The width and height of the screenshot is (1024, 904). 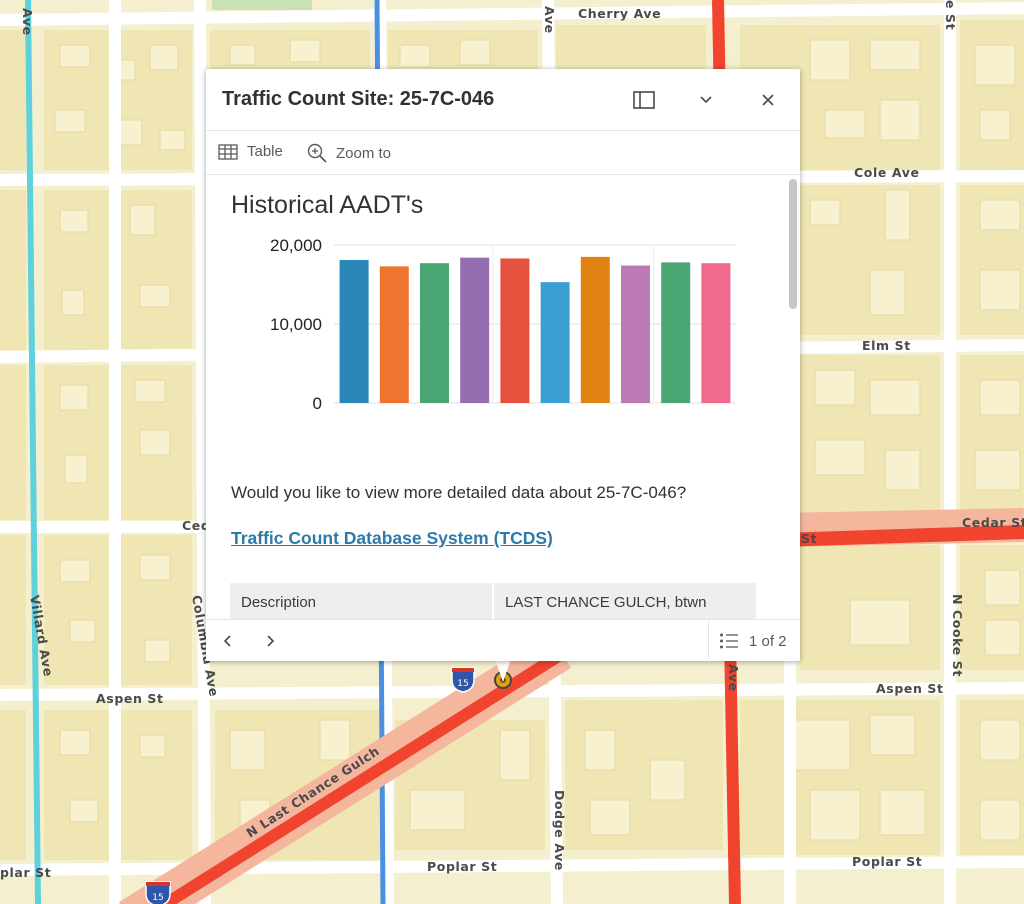 What do you see at coordinates (493, 601) in the screenshot?
I see `attribute-table: Description LAST CHANCE GULCH, btwn` at bounding box center [493, 601].